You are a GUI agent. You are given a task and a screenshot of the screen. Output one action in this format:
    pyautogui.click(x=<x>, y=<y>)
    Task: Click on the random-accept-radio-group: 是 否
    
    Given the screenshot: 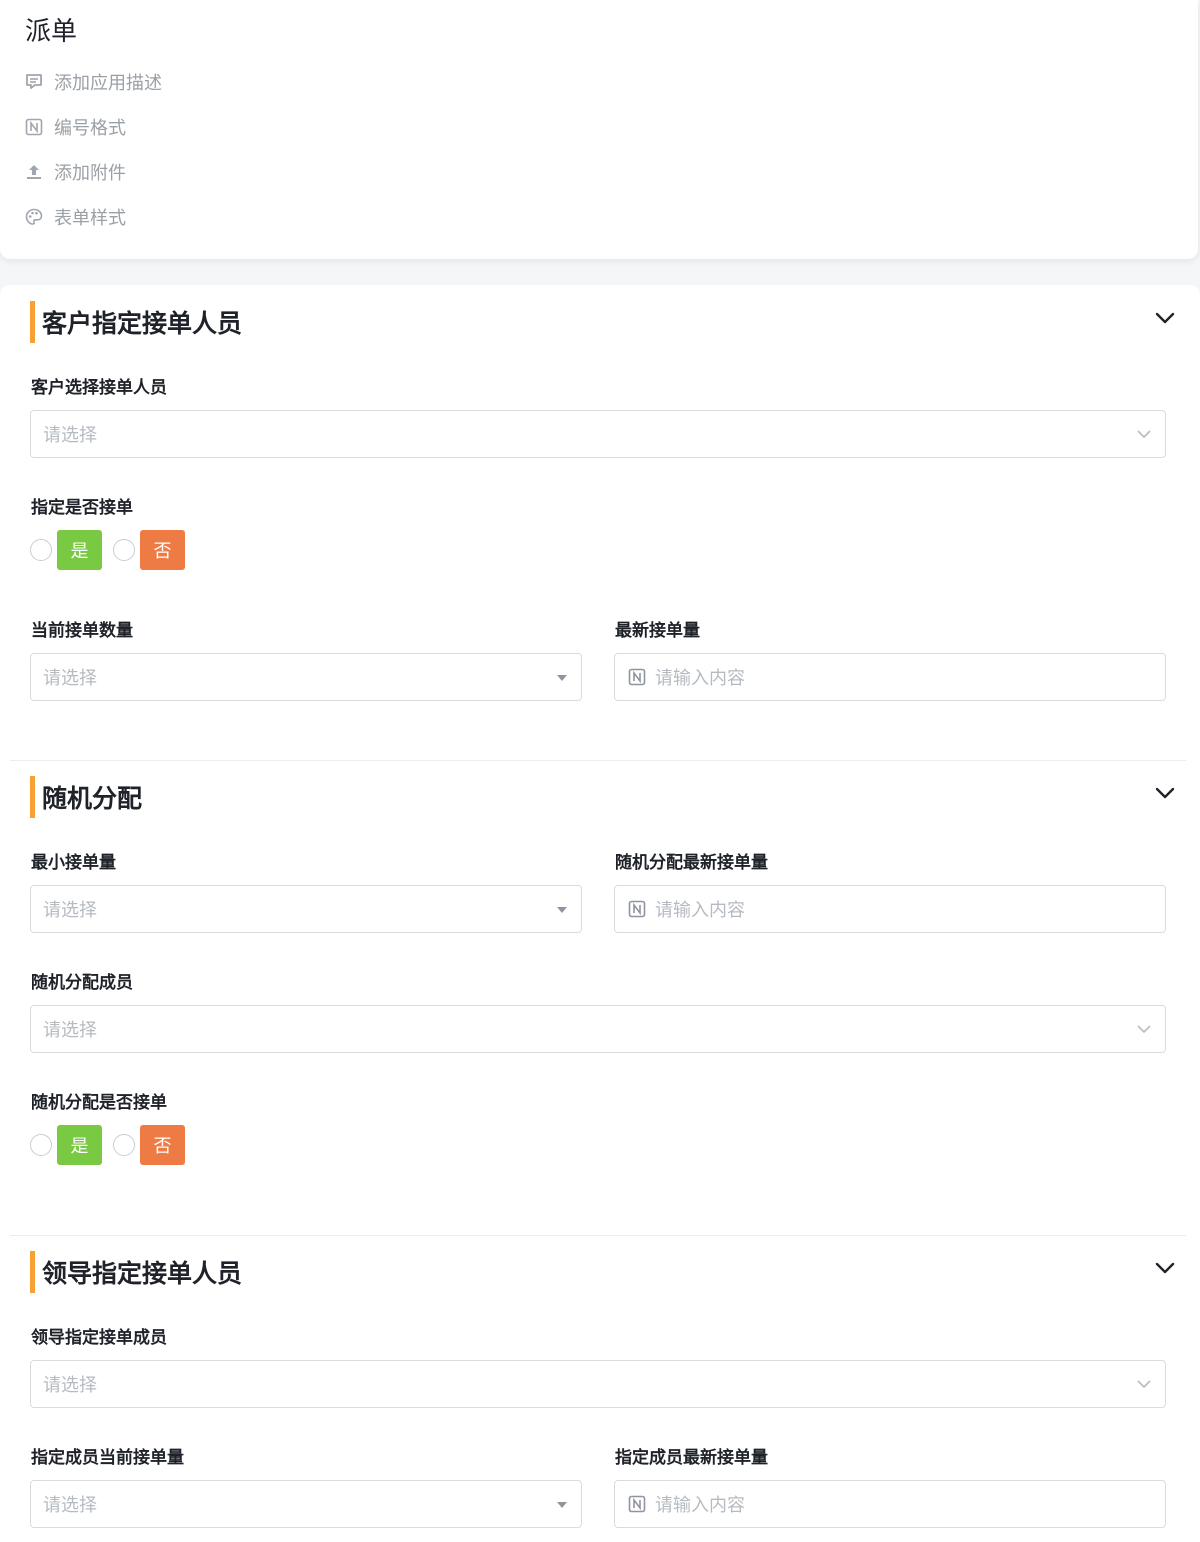 What is the action you would take?
    pyautogui.click(x=113, y=1145)
    